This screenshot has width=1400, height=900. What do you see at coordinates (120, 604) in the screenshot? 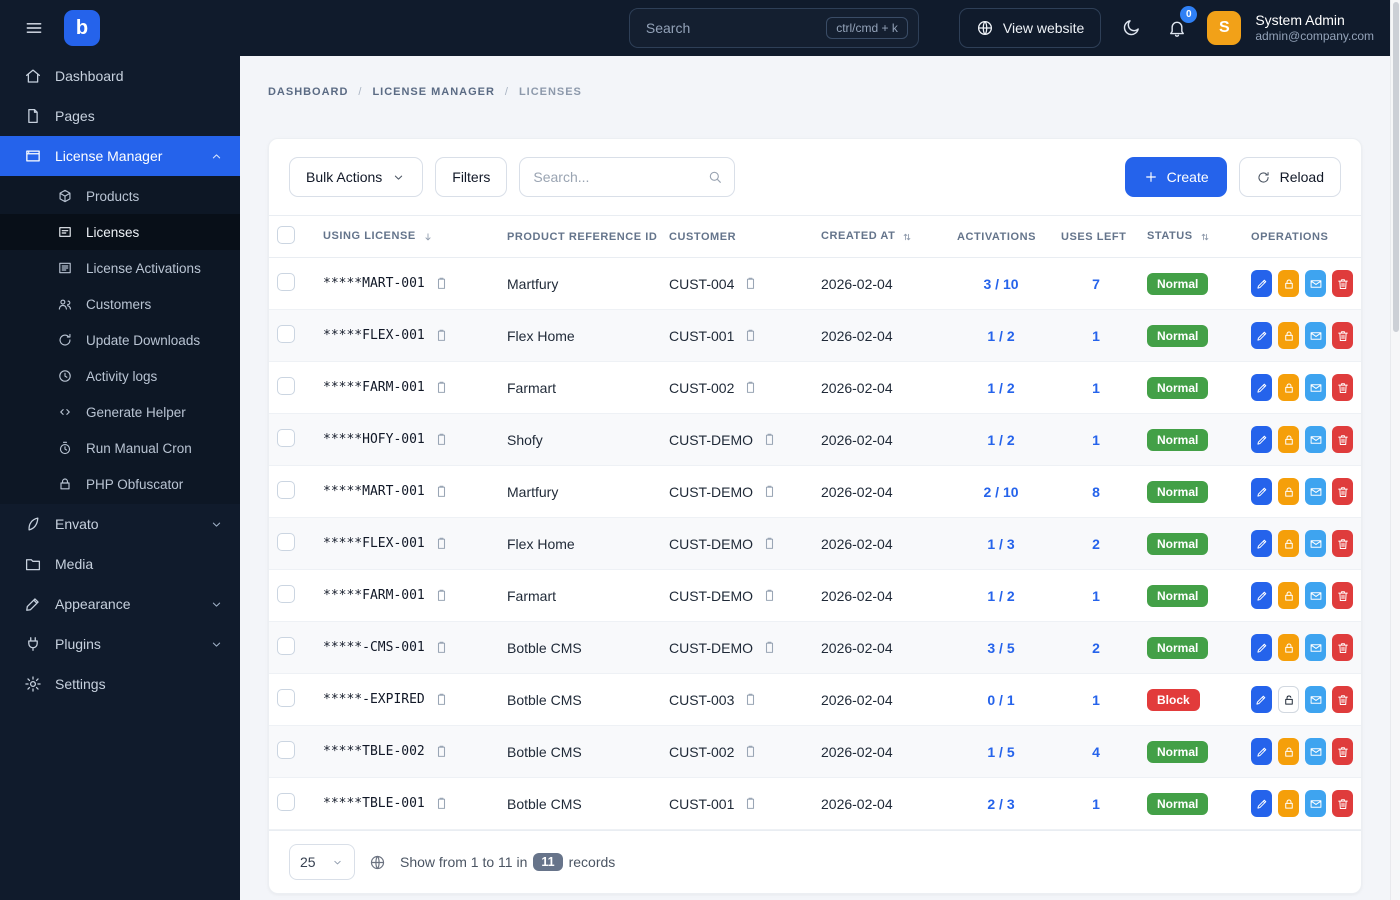
I see `sidebar-item-appearance: Appearance` at bounding box center [120, 604].